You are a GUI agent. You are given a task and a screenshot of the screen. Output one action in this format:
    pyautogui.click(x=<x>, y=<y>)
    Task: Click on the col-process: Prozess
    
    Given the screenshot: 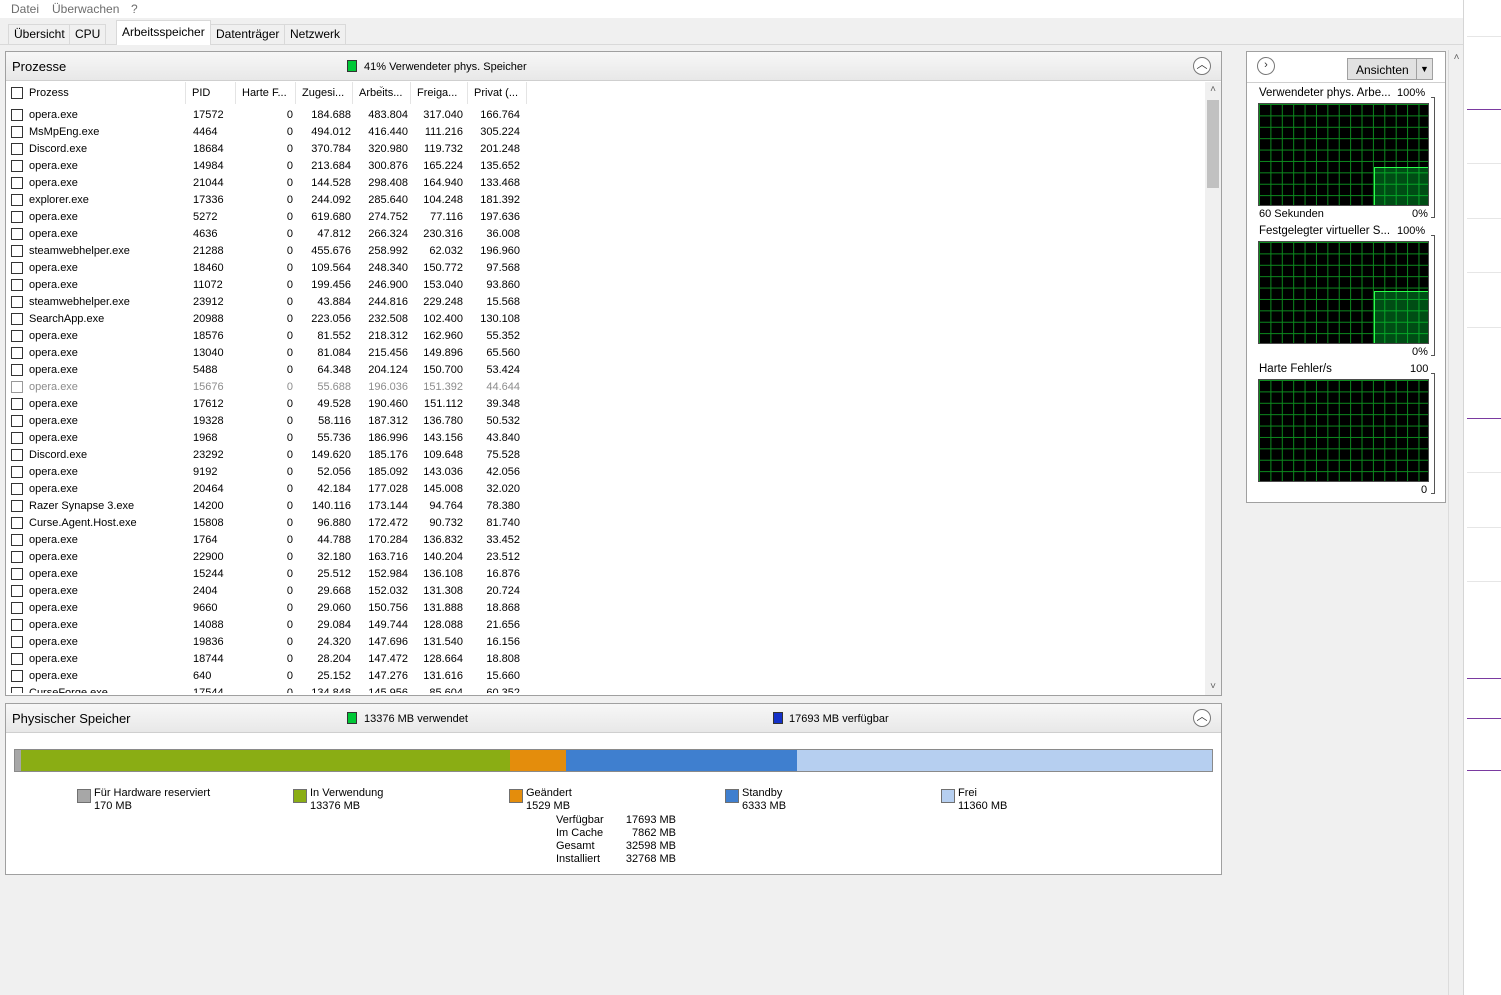 What is the action you would take?
    pyautogui.click(x=96, y=93)
    